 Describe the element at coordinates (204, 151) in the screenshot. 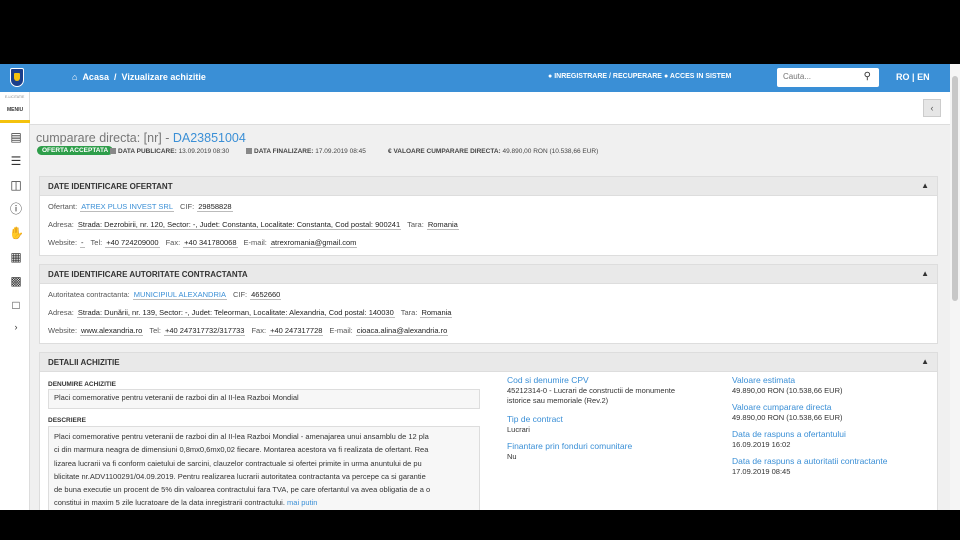

I see `publish-value: 13.09.2019 08:30` at that location.